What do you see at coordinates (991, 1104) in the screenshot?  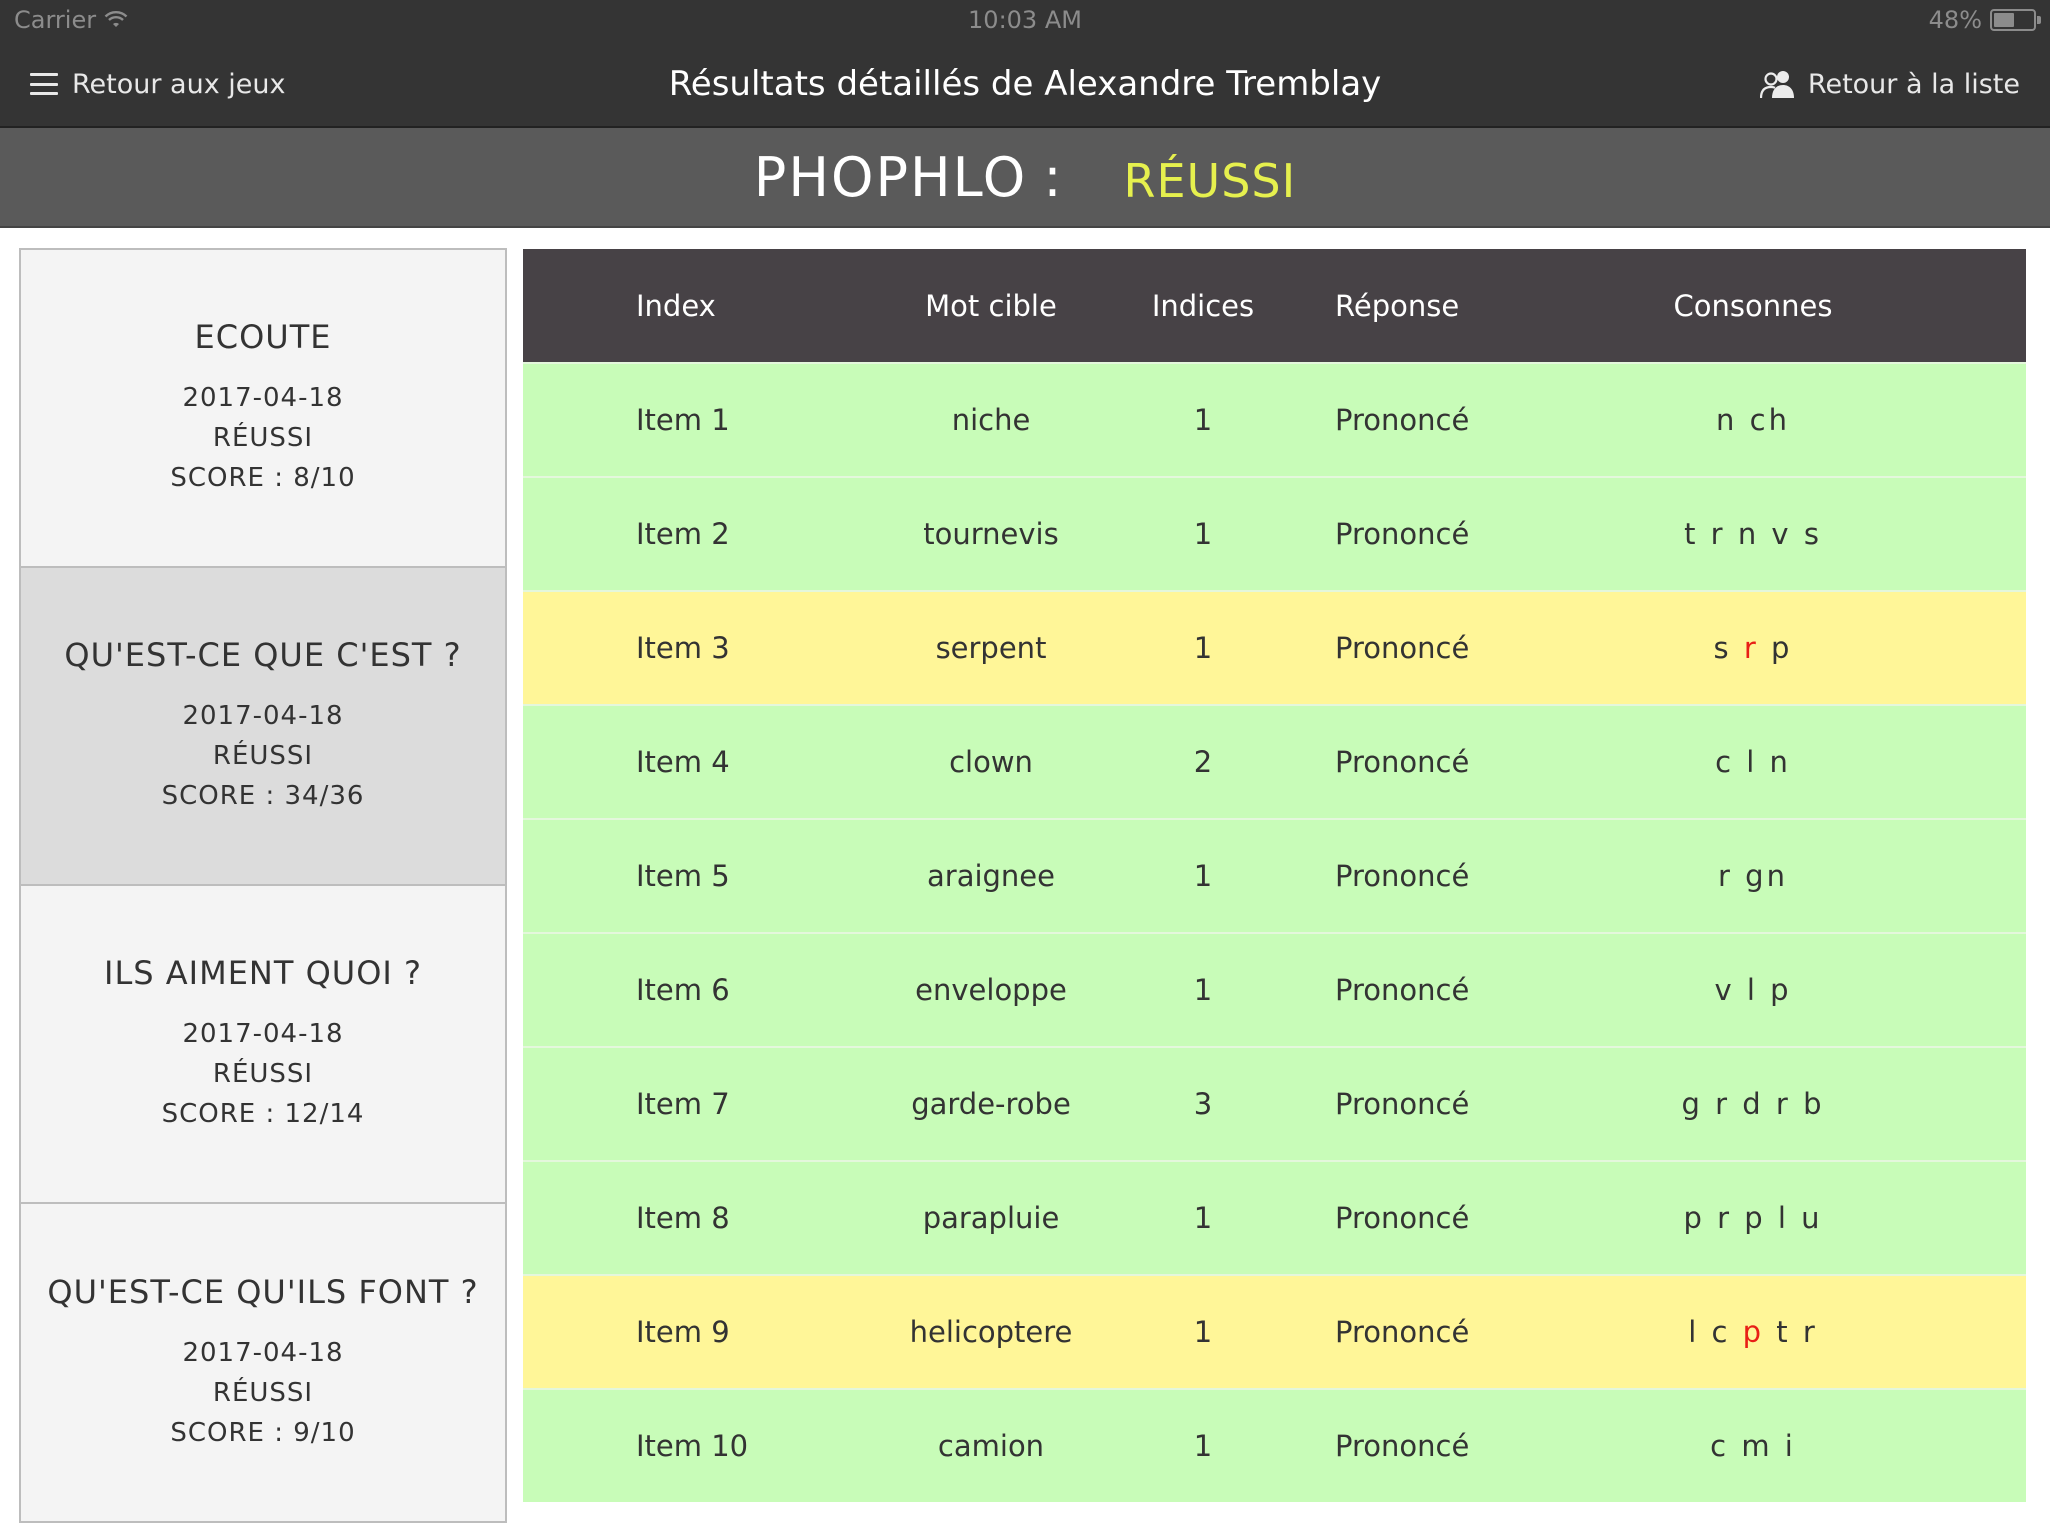 I see `cell-target-word: garde-robe` at bounding box center [991, 1104].